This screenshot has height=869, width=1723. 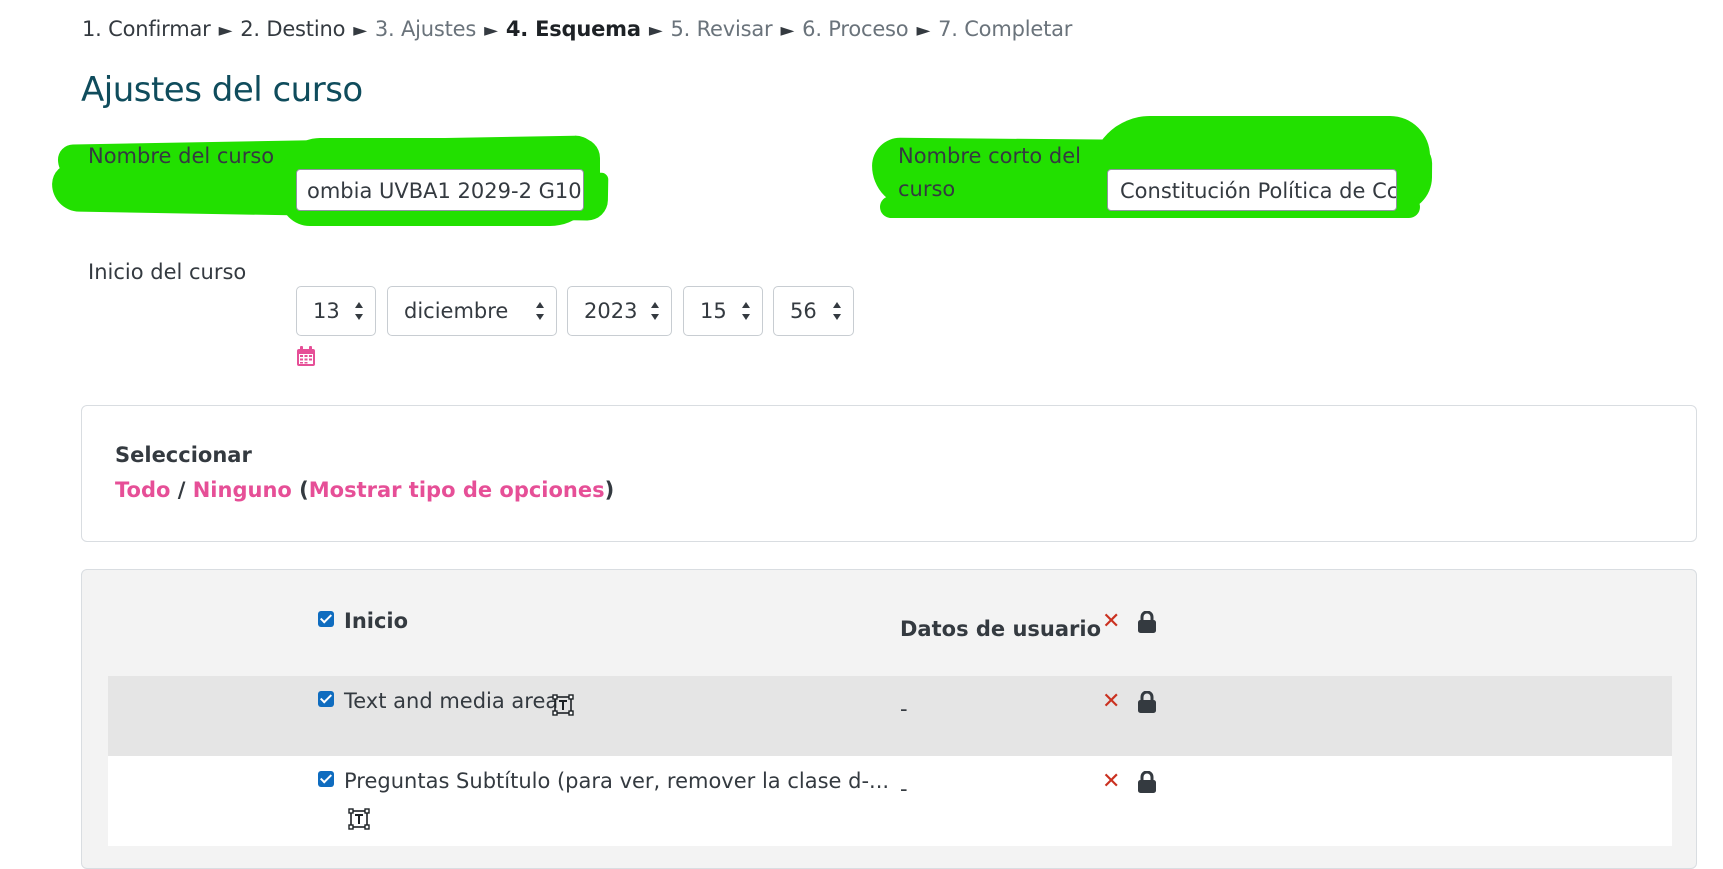 I want to click on section-title: Inicio, so click(x=376, y=621).